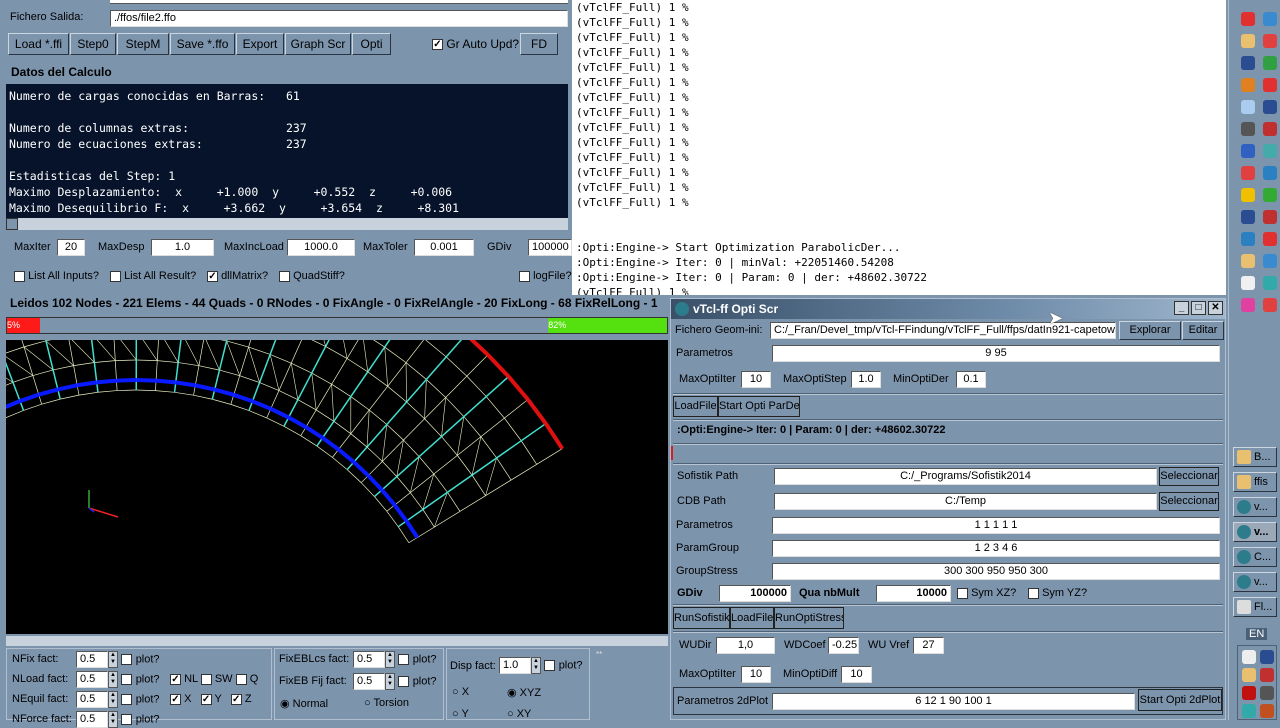  I want to click on radio-y: ○ Y, so click(460, 714).